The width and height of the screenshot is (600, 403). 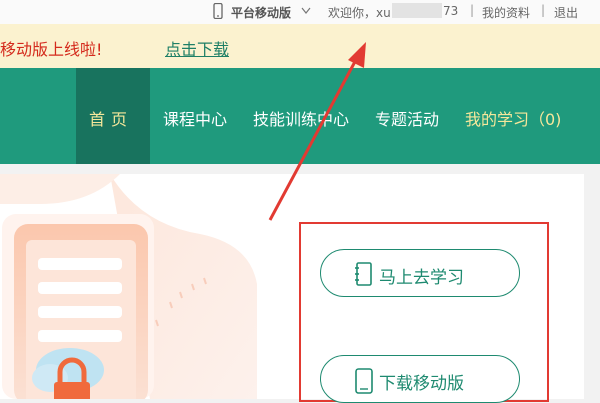 I want to click on welcome-suffix: 73, so click(x=451, y=11).